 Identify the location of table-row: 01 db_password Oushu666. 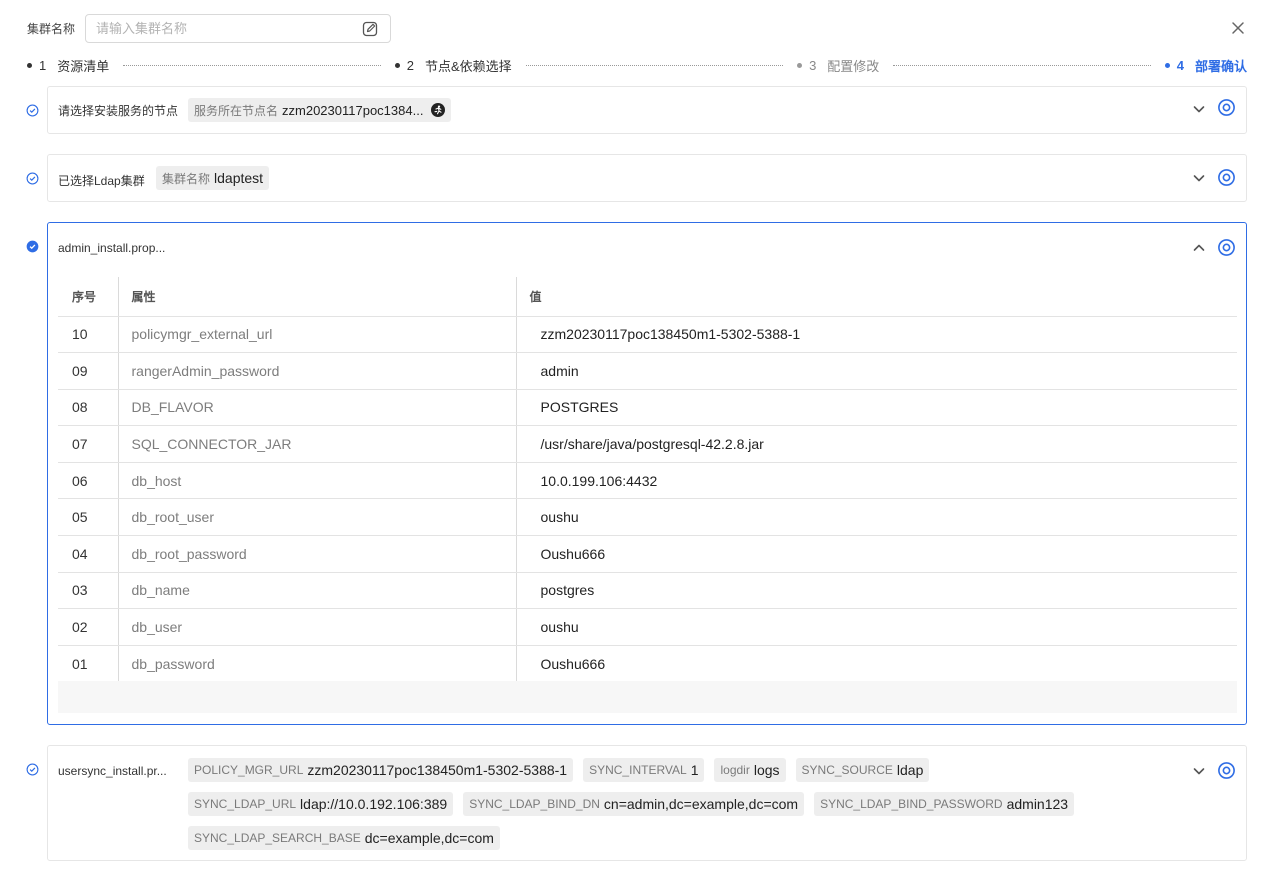
(647, 664).